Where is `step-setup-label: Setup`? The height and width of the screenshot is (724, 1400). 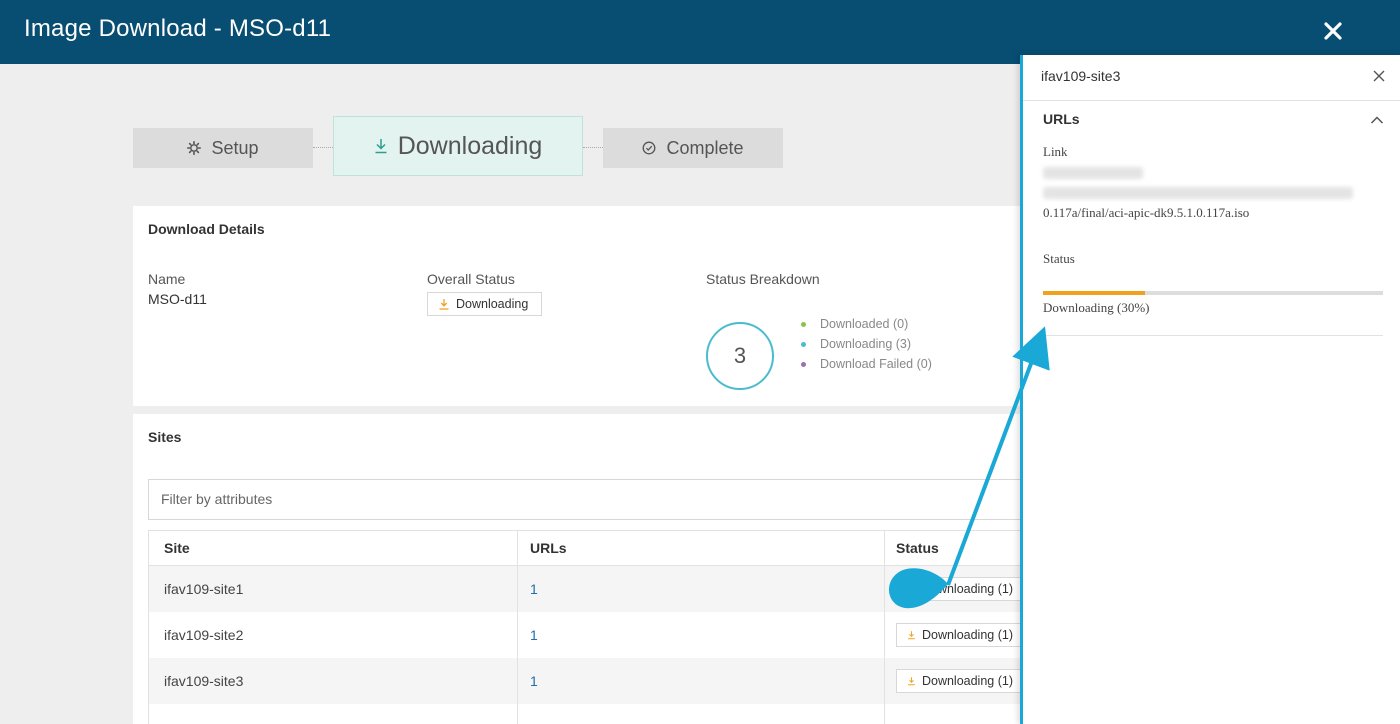
step-setup-label: Setup is located at coordinates (235, 147).